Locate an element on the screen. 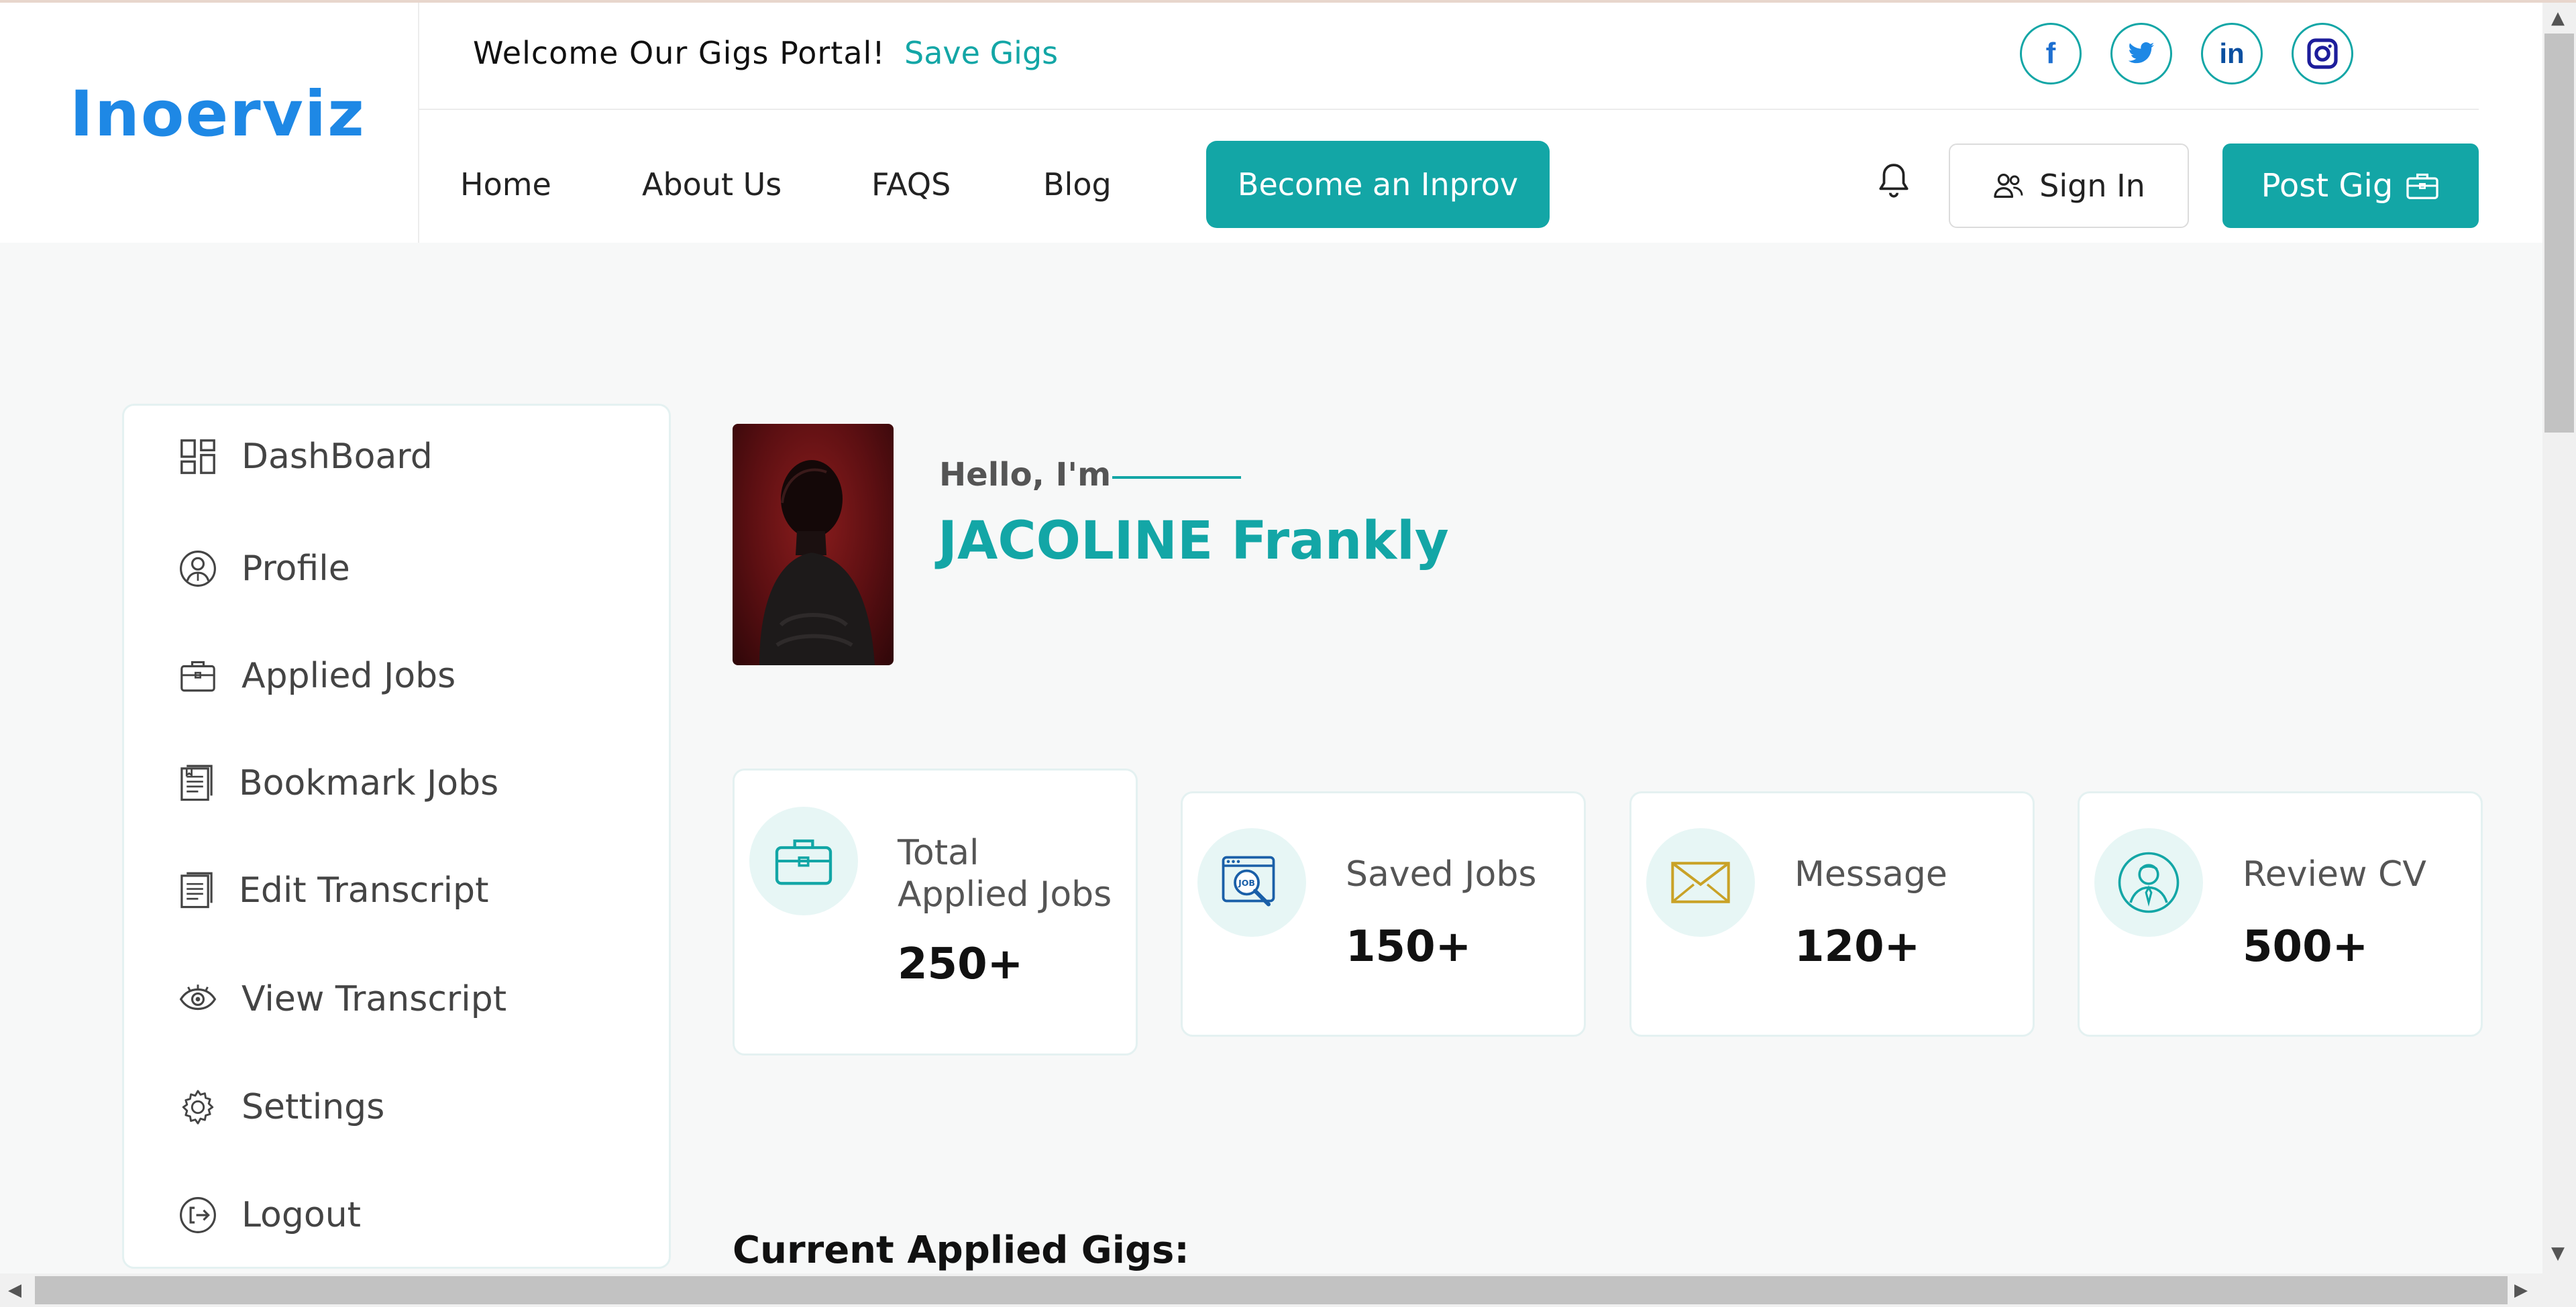 Image resolution: width=2576 pixels, height=1307 pixels. sidebar-item-applied-jobs: Applied Jobs is located at coordinates (316, 676).